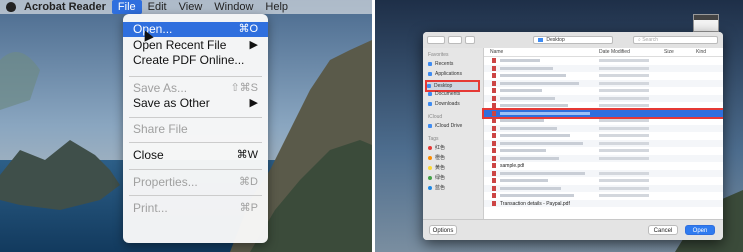 This screenshot has height=252, width=743. Describe the element at coordinates (195, 103) in the screenshot. I see `menu-item-save-as-other: Save as Other ▶` at that location.